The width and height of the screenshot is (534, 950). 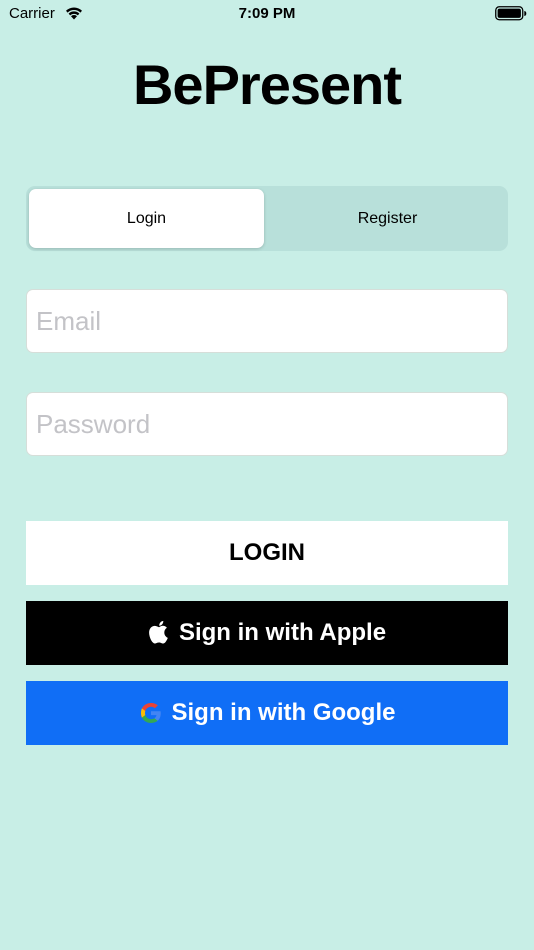 What do you see at coordinates (282, 632) in the screenshot?
I see `apple-button-label: Sign in with Apple` at bounding box center [282, 632].